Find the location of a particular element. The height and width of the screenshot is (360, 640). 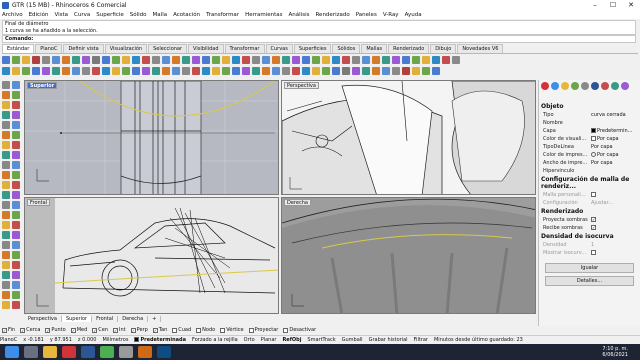

viewport-top: Superior is located at coordinates (151, 137).